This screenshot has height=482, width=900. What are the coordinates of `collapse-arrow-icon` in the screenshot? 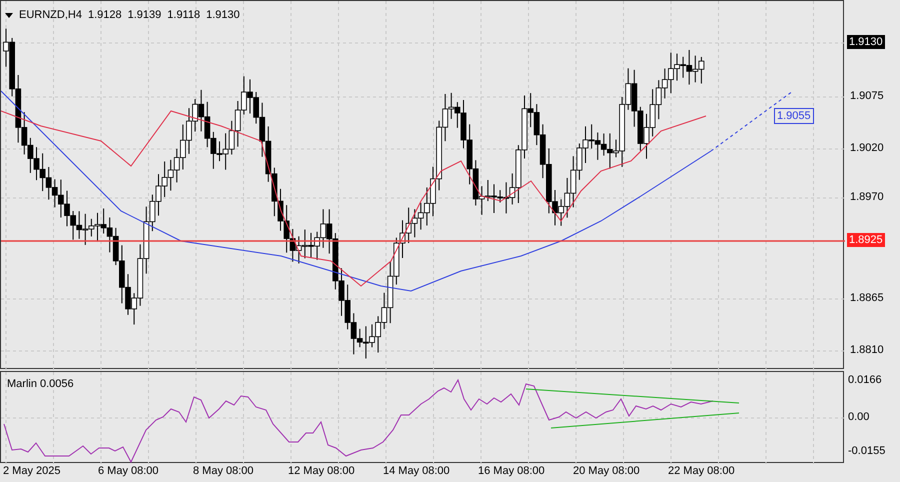 It's located at (9, 15).